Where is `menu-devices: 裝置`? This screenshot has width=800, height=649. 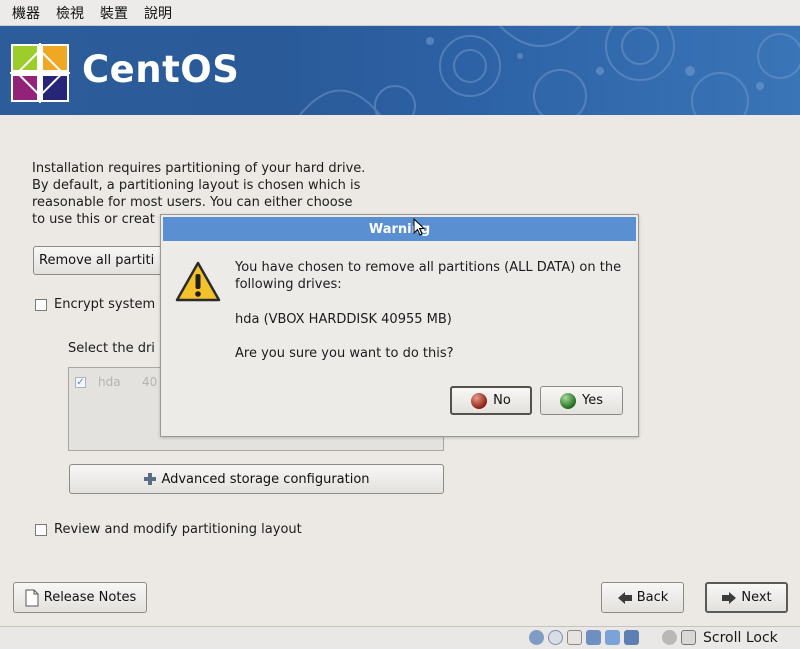
menu-devices: 裝置 is located at coordinates (114, 13).